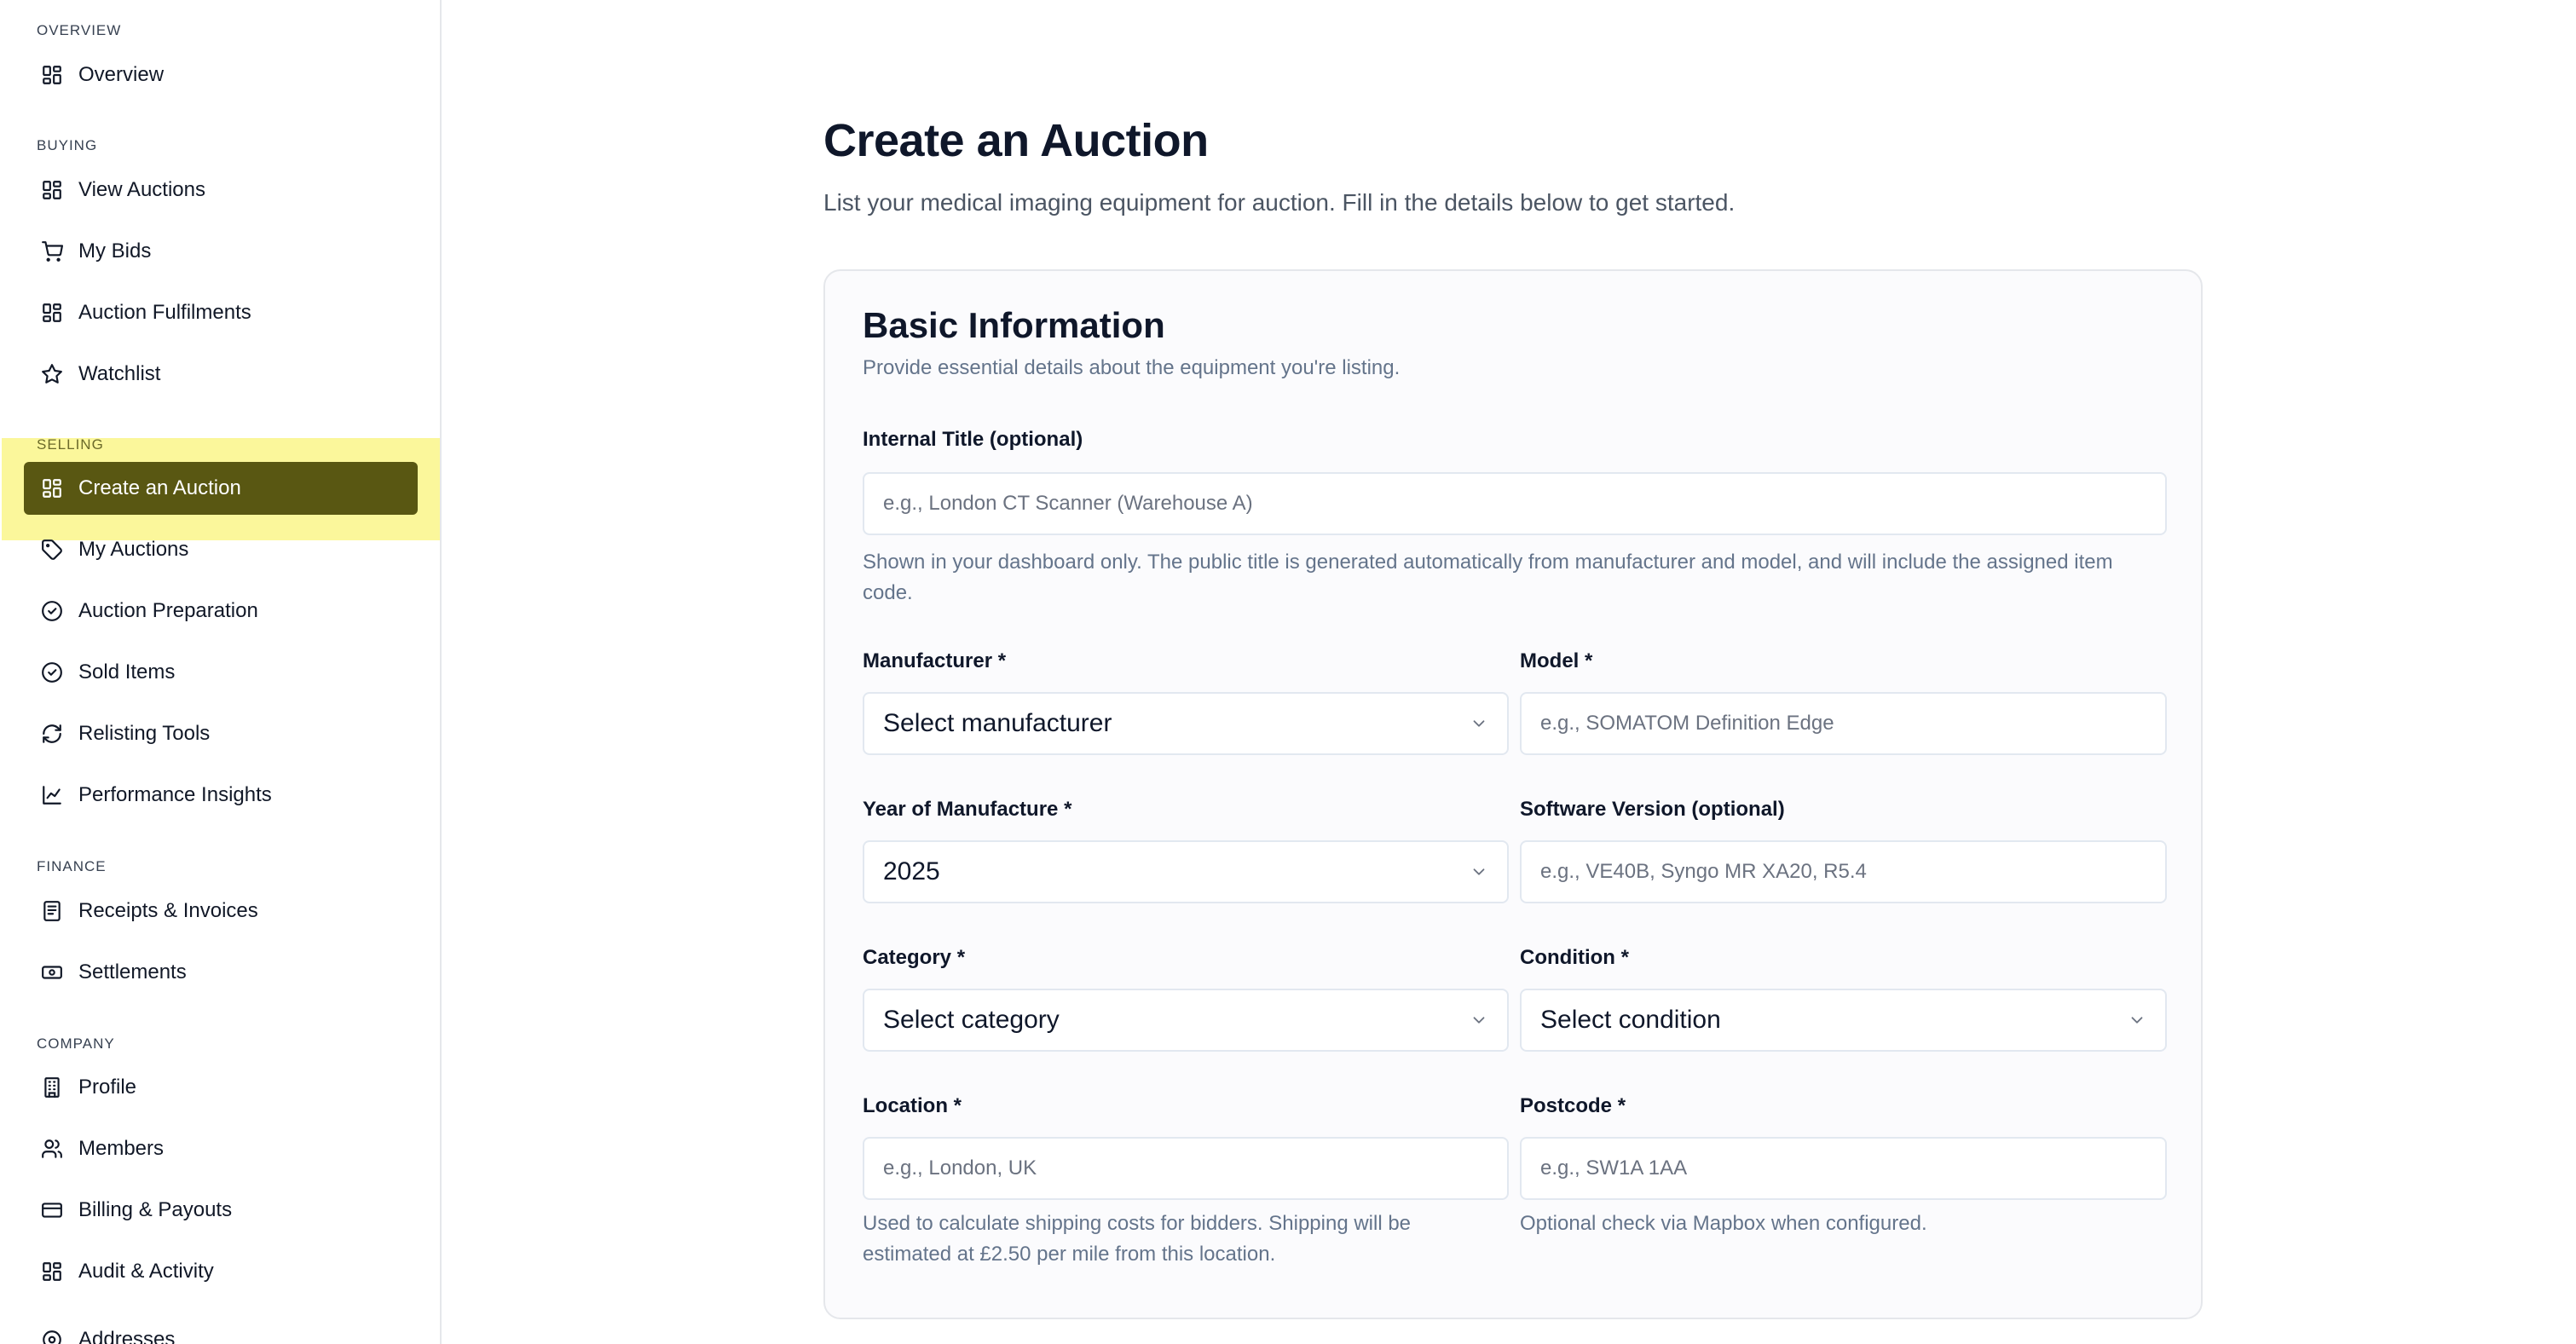  I want to click on sidebar-item-label: Addresses, so click(127, 1336).